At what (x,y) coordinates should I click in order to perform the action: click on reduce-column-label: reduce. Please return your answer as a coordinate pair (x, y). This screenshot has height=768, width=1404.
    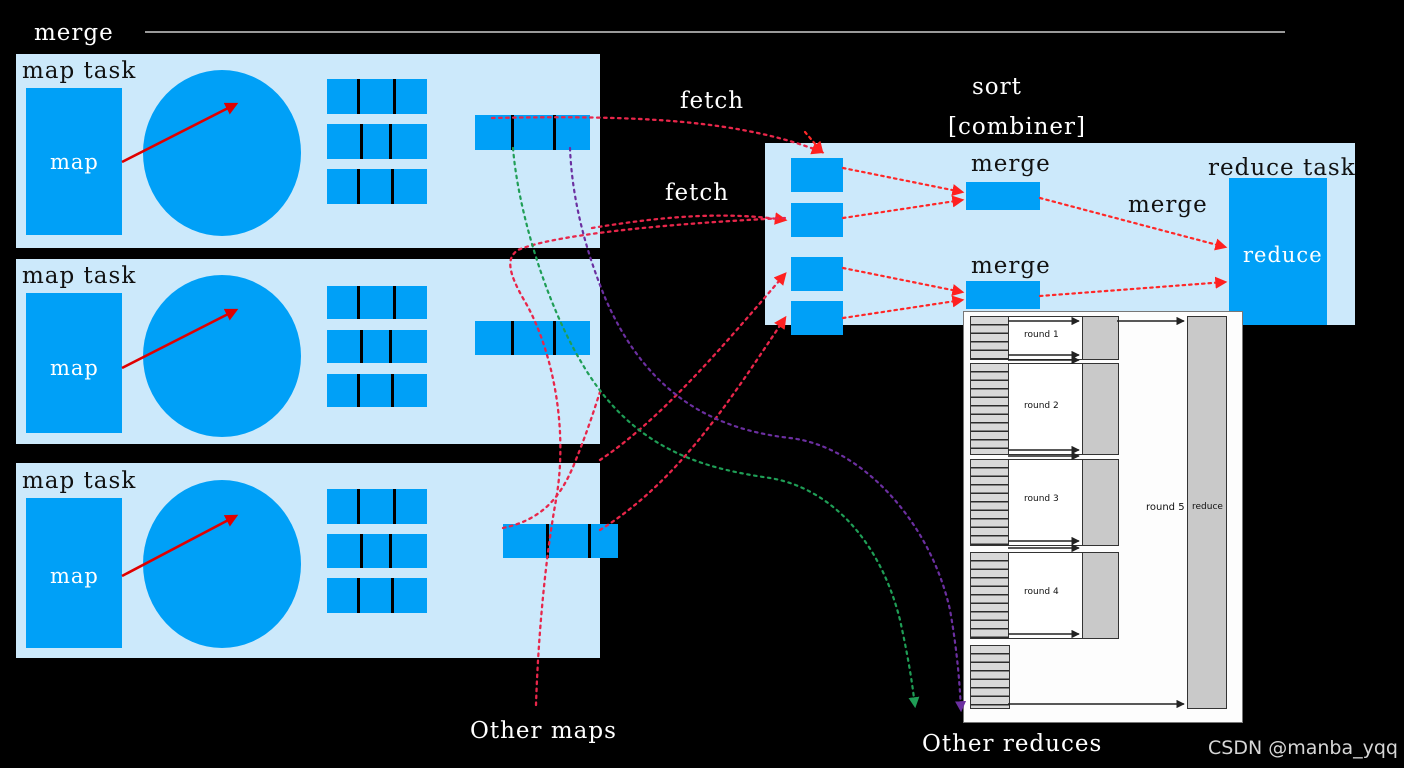
    Looking at the image, I should click on (1207, 507).